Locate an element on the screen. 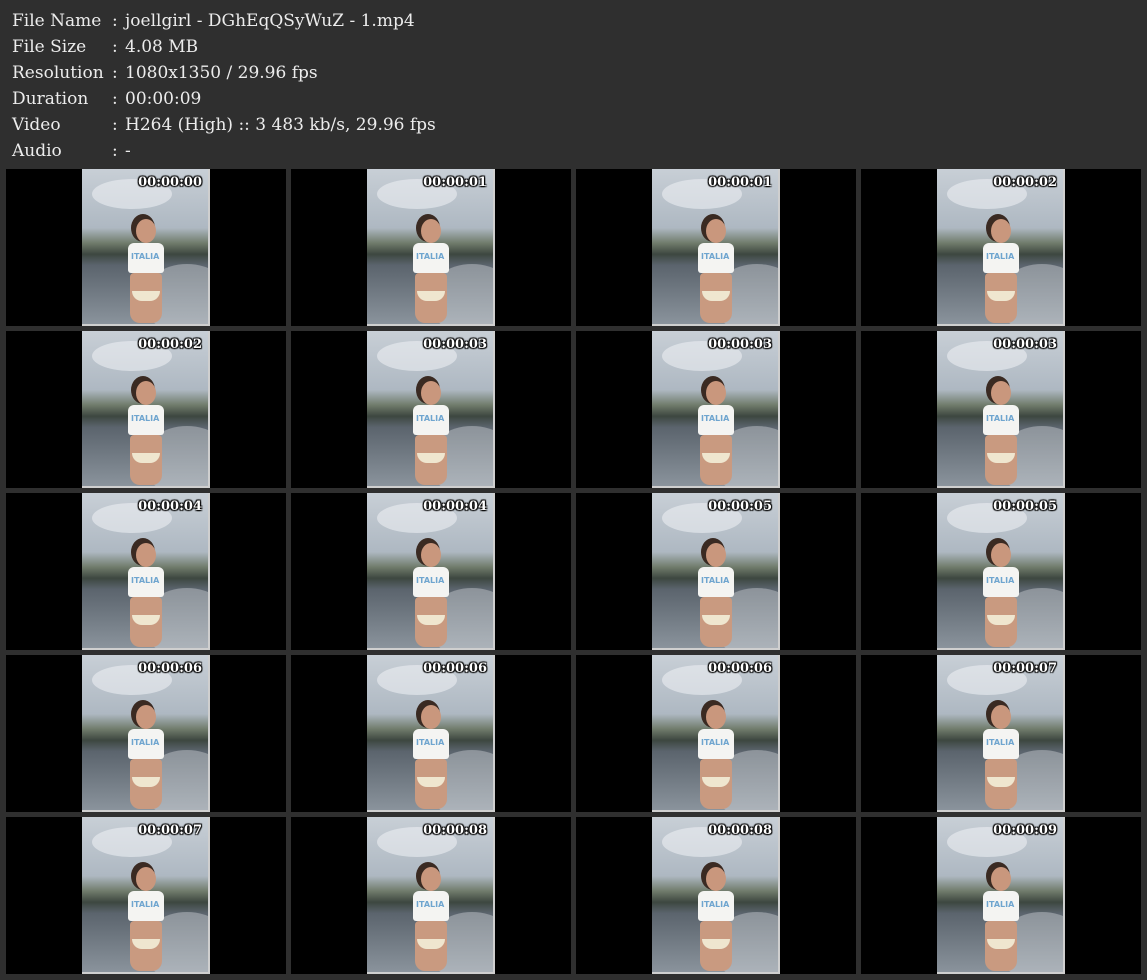 The image size is (1147, 980). frame-timestamp: 00:00:00 is located at coordinates (170, 182).